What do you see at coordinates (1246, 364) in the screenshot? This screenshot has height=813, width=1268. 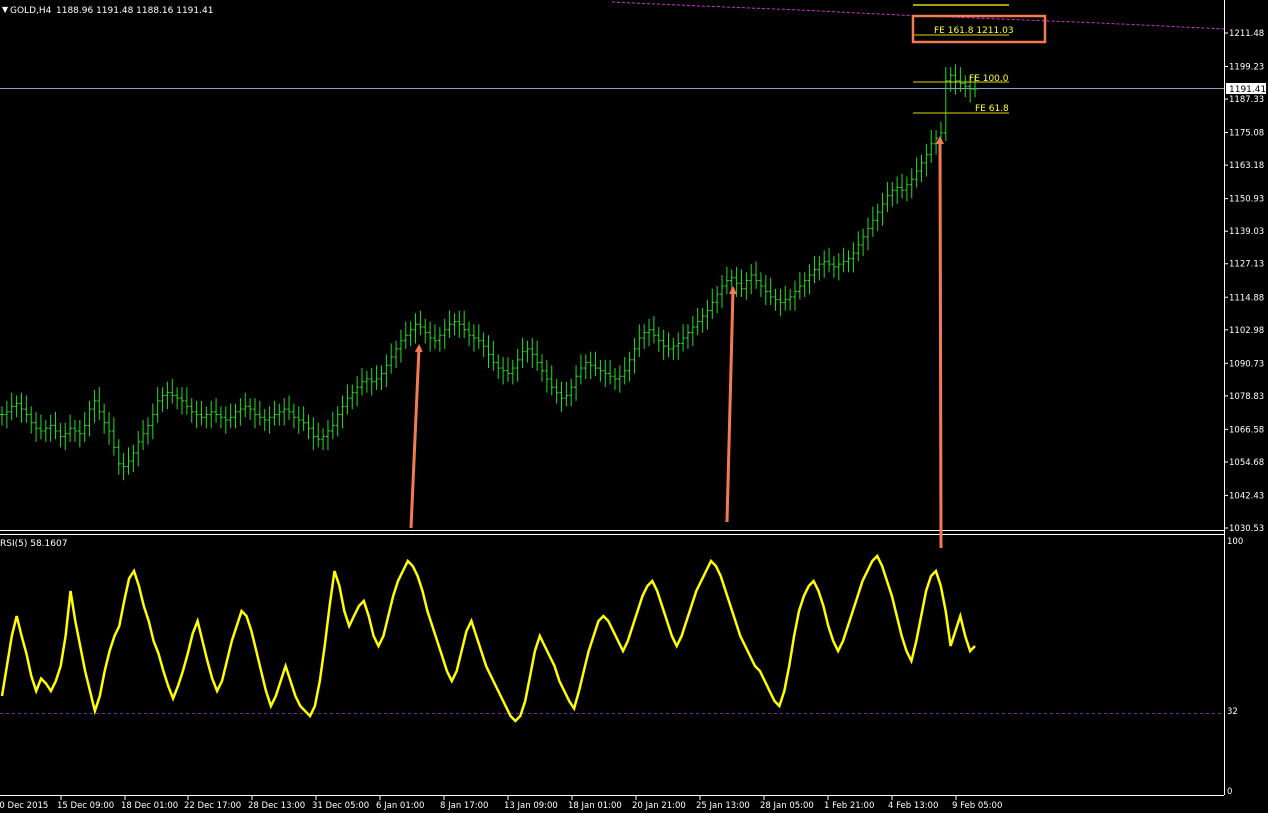 I see `price-tick-label: 1090.73` at bounding box center [1246, 364].